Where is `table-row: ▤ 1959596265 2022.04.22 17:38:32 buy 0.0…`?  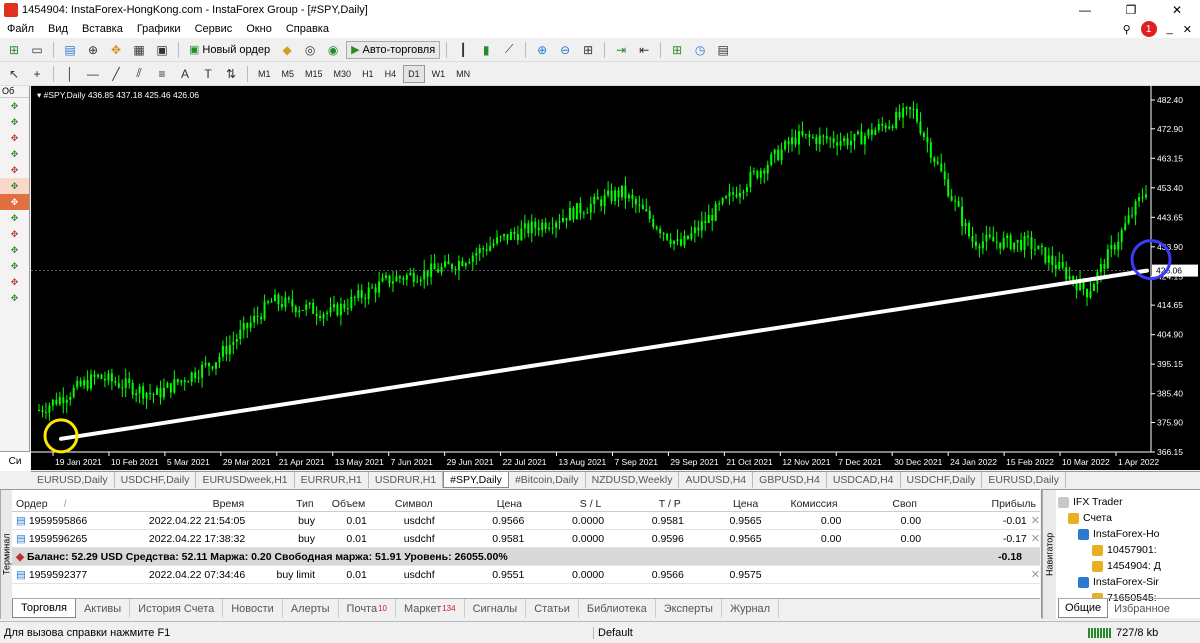
table-row: ▤ 1959596265 2022.04.22 17:38:32 buy 0.0… is located at coordinates (526, 539).